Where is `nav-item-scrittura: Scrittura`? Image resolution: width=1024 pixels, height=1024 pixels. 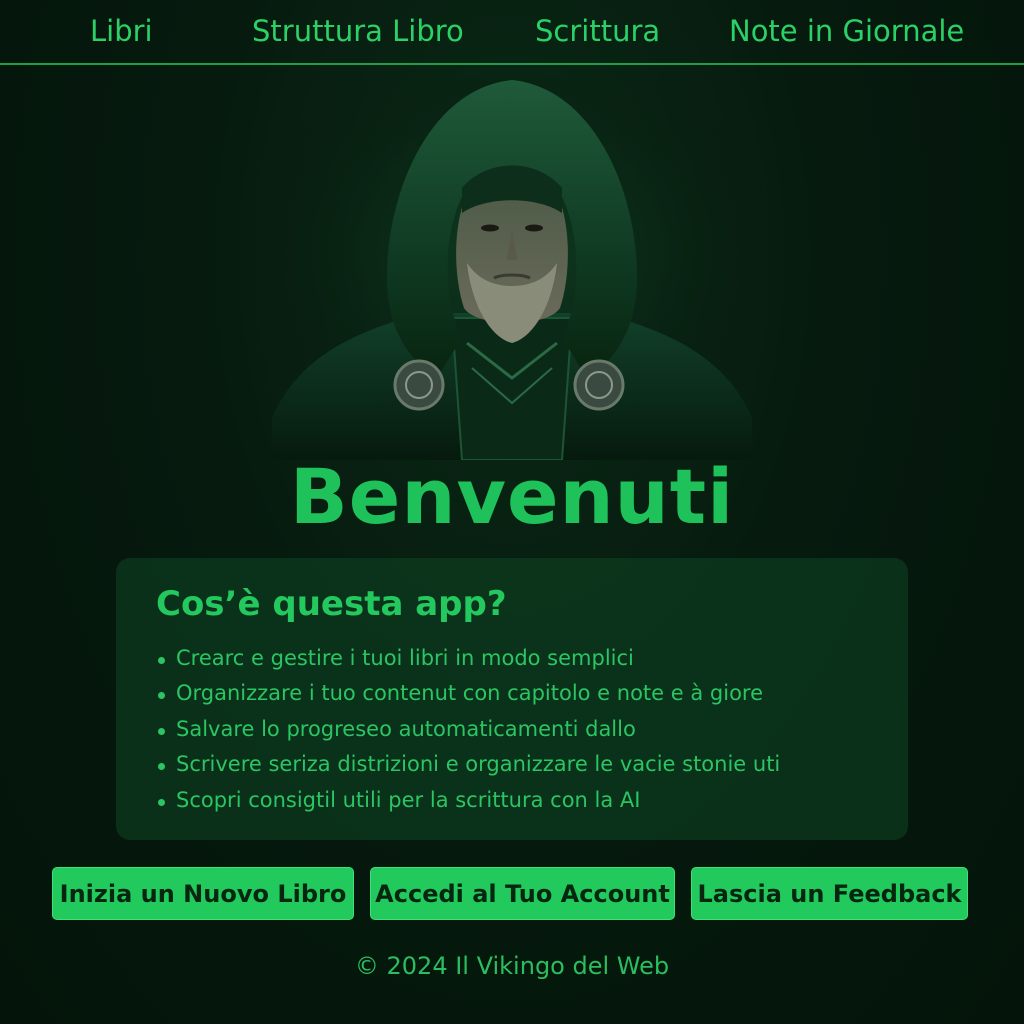
nav-item-scrittura: Scrittura is located at coordinates (597, 31).